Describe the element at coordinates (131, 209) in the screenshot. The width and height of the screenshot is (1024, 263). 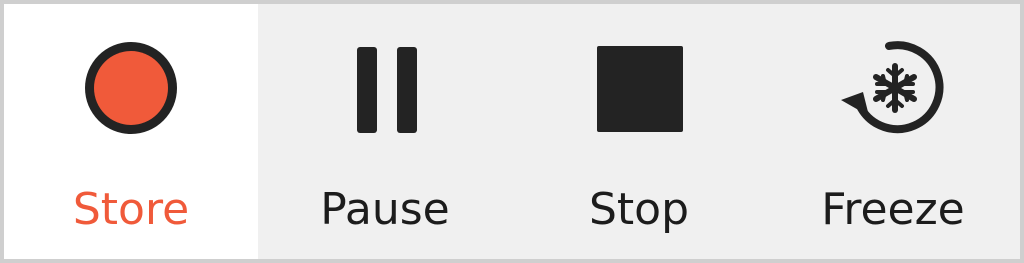
I see `store-label: Store` at that location.